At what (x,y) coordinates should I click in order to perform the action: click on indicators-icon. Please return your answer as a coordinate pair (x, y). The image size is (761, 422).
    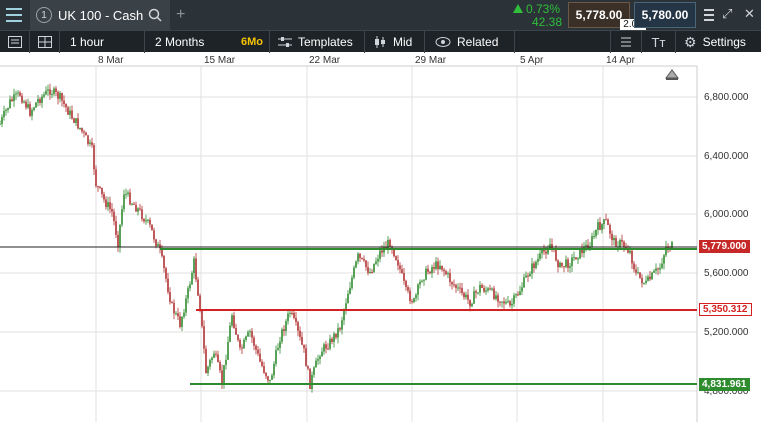
    Looking at the image, I should click on (626, 42).